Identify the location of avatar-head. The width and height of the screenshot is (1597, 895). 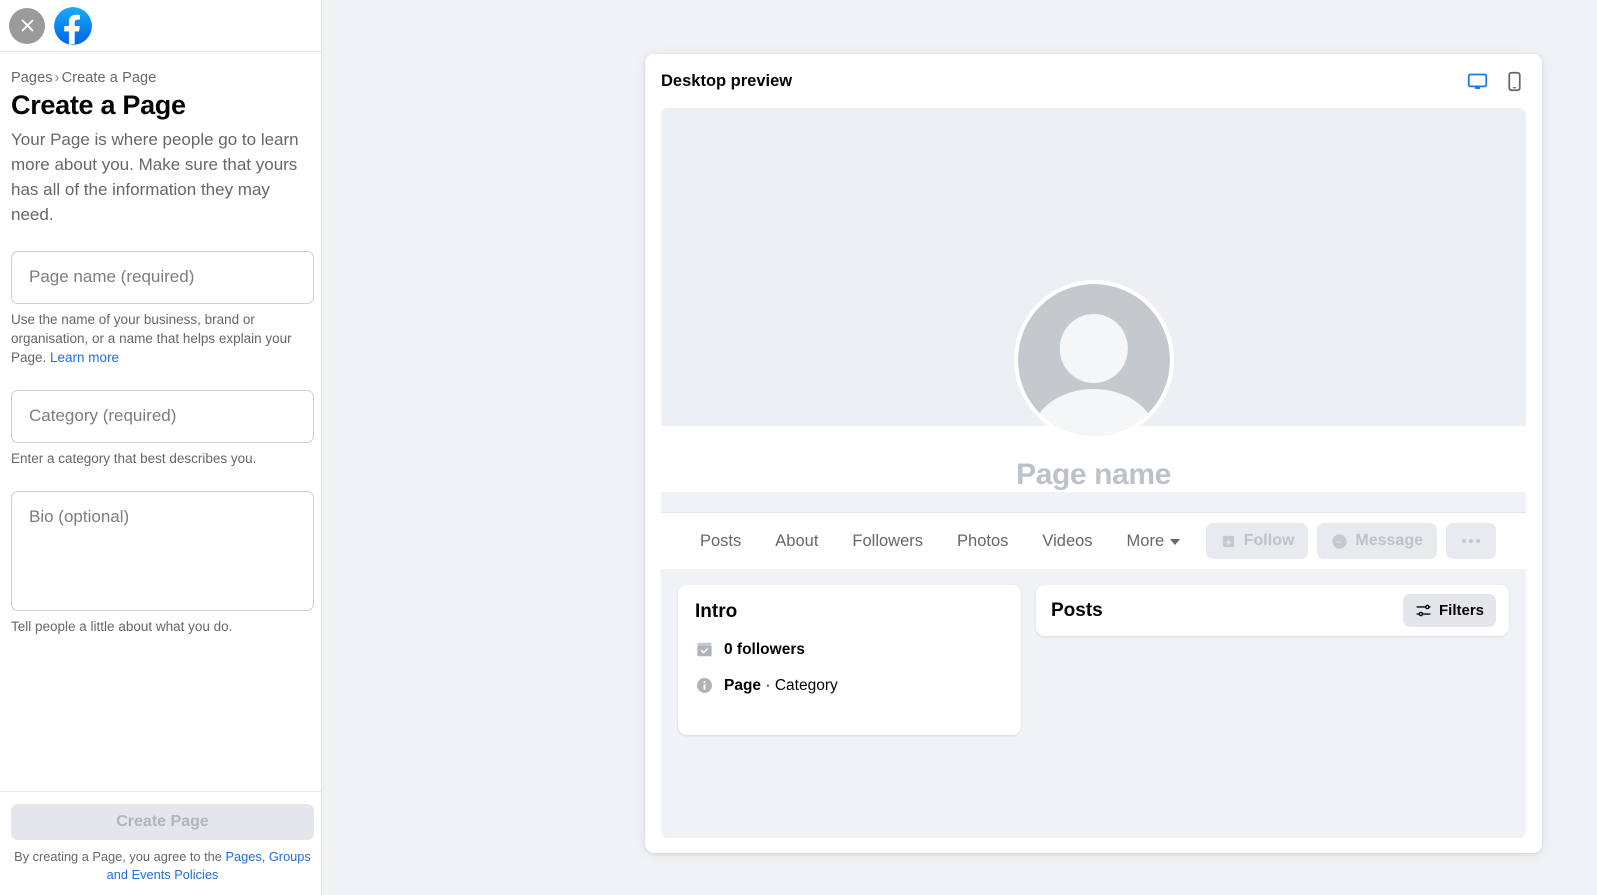
(1093, 348).